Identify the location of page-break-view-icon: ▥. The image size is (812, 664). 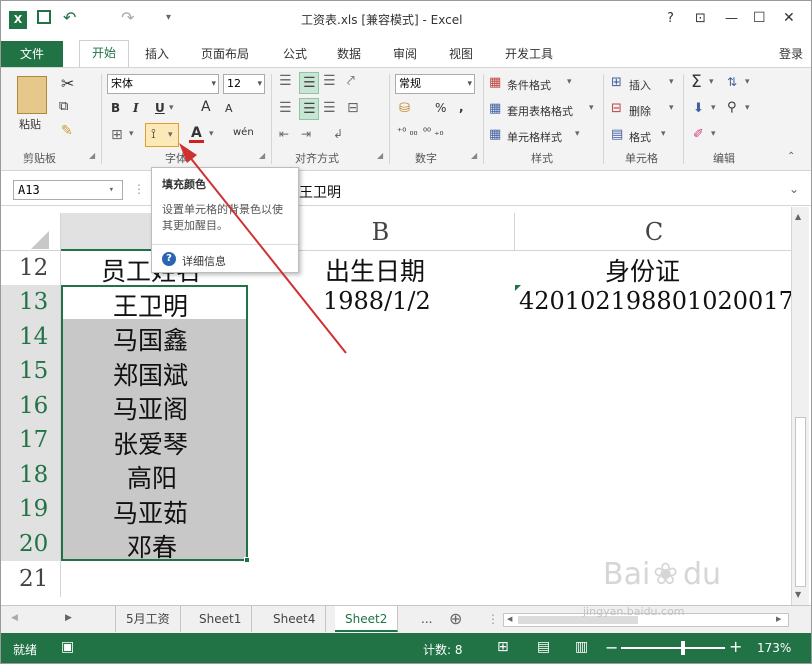
(581, 647).